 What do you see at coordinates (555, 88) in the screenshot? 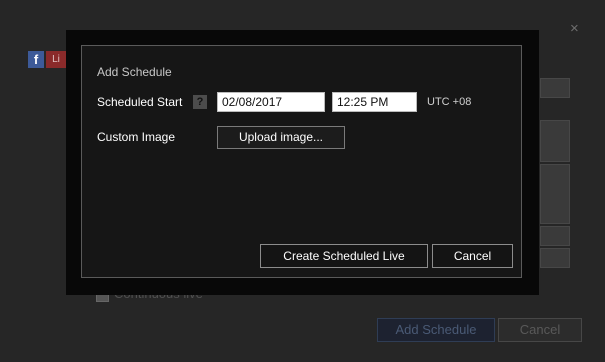
I see `bg-dropdown` at bounding box center [555, 88].